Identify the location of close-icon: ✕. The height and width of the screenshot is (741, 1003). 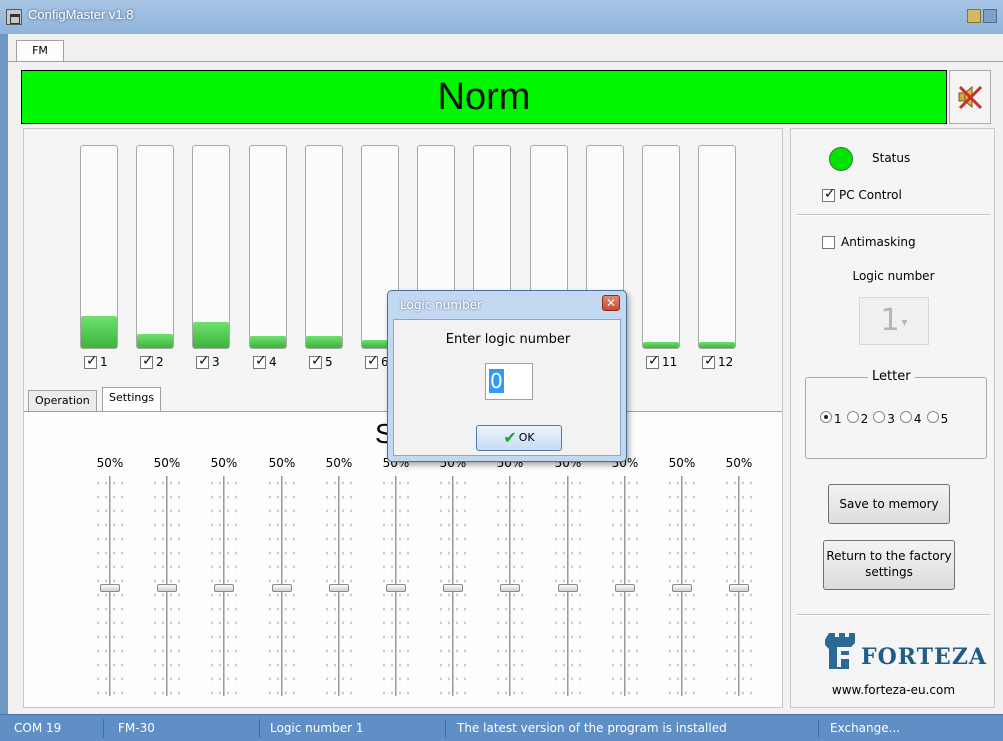
(611, 303).